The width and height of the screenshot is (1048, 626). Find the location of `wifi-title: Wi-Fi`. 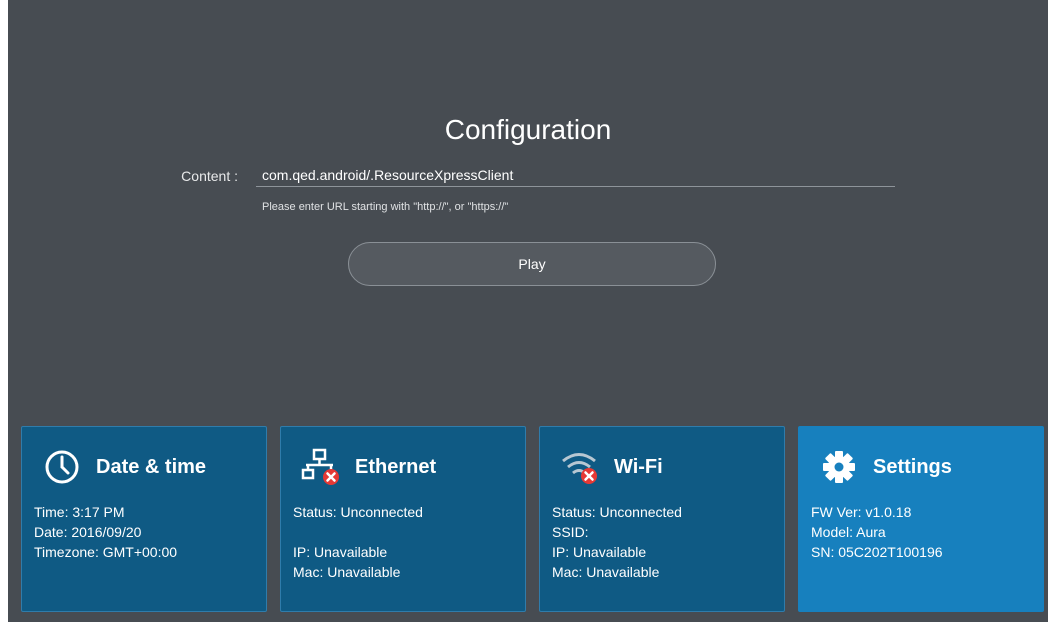

wifi-title: Wi-Fi is located at coordinates (638, 466).